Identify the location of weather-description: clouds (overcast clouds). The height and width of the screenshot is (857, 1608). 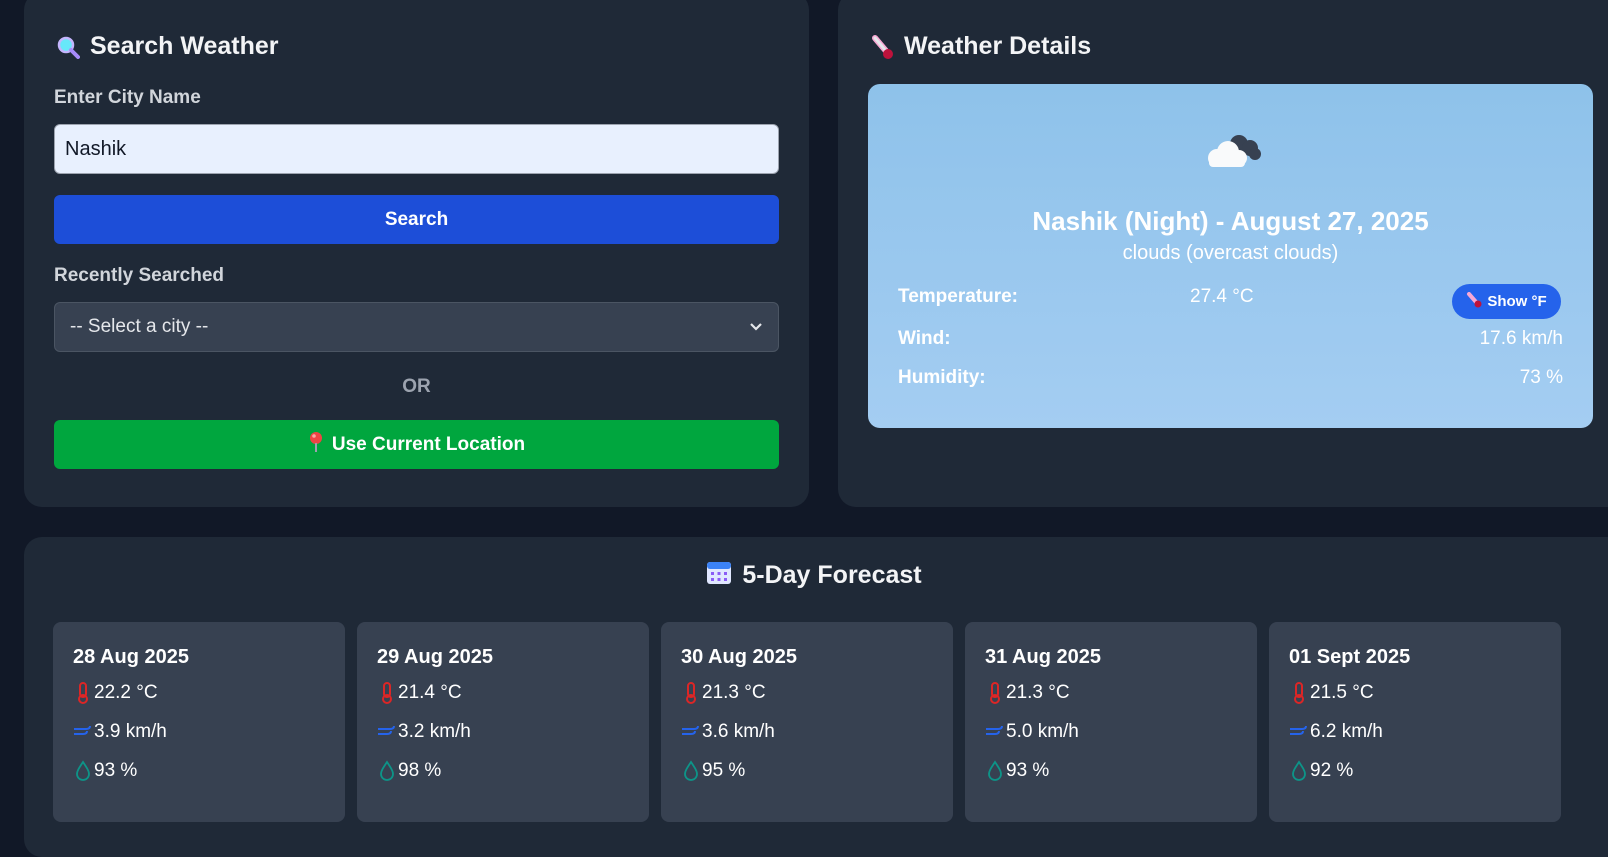
(1230, 253).